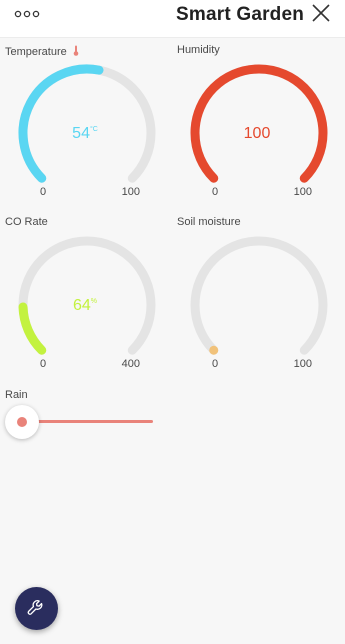  What do you see at coordinates (76, 50) in the screenshot?
I see `thermometer-icon` at bounding box center [76, 50].